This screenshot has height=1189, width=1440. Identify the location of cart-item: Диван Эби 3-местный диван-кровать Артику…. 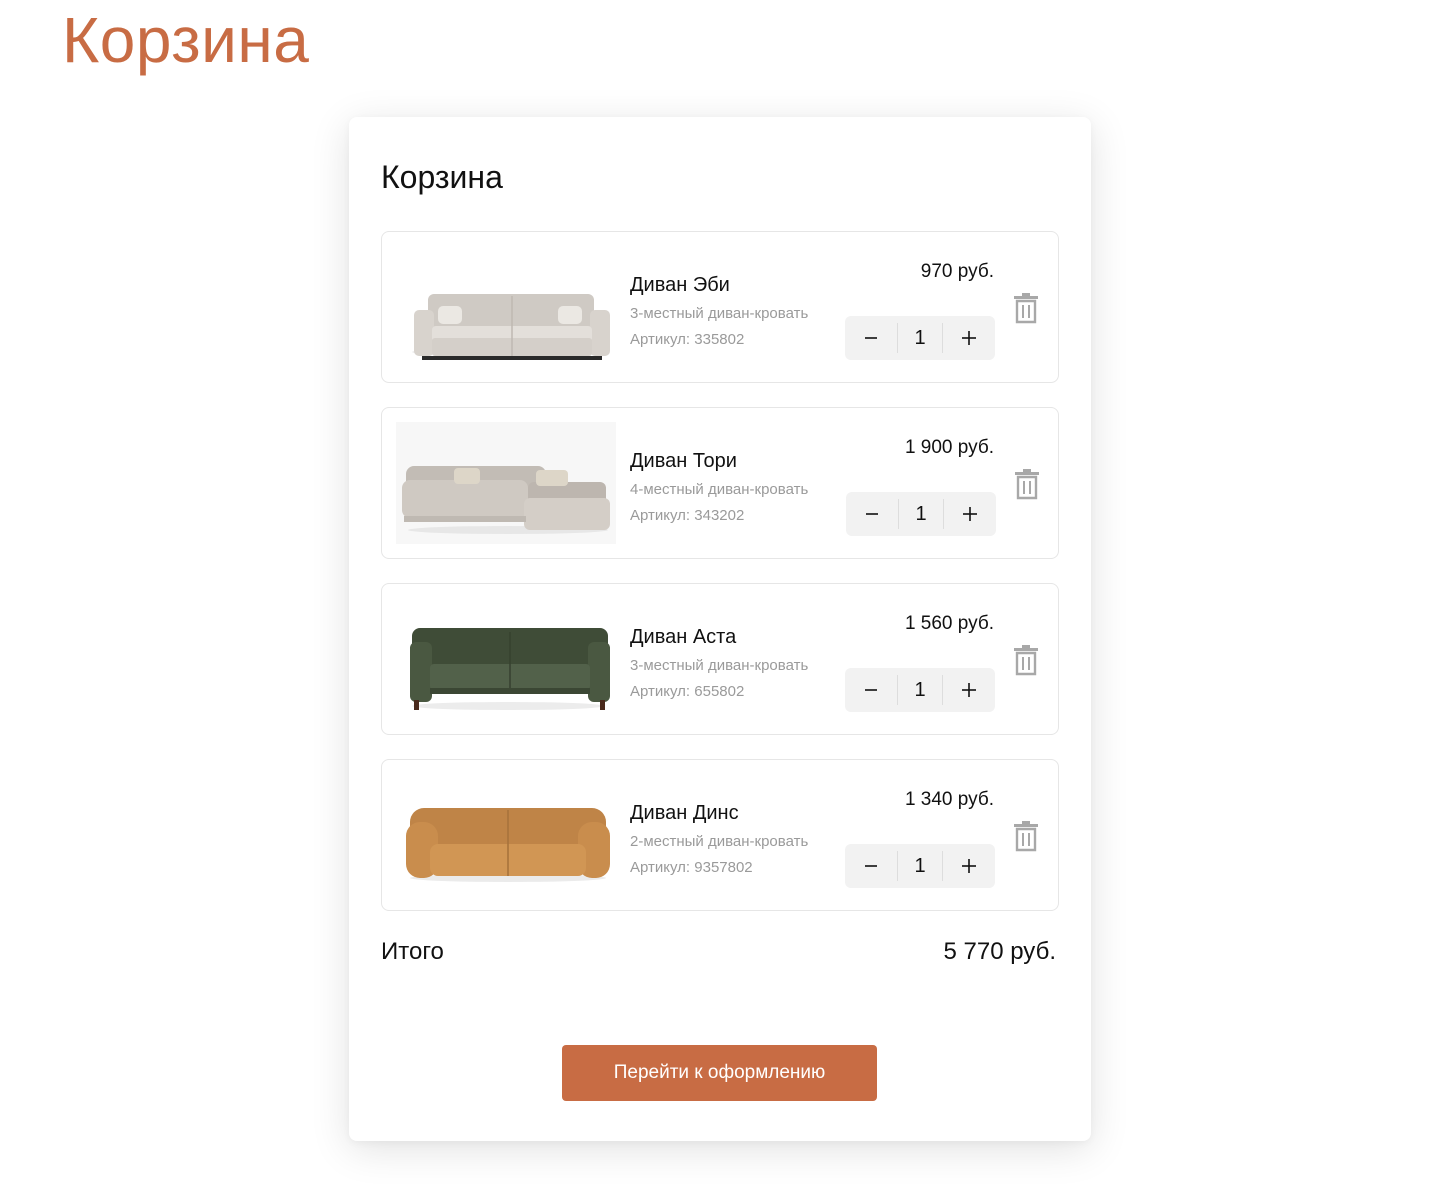
(720, 307).